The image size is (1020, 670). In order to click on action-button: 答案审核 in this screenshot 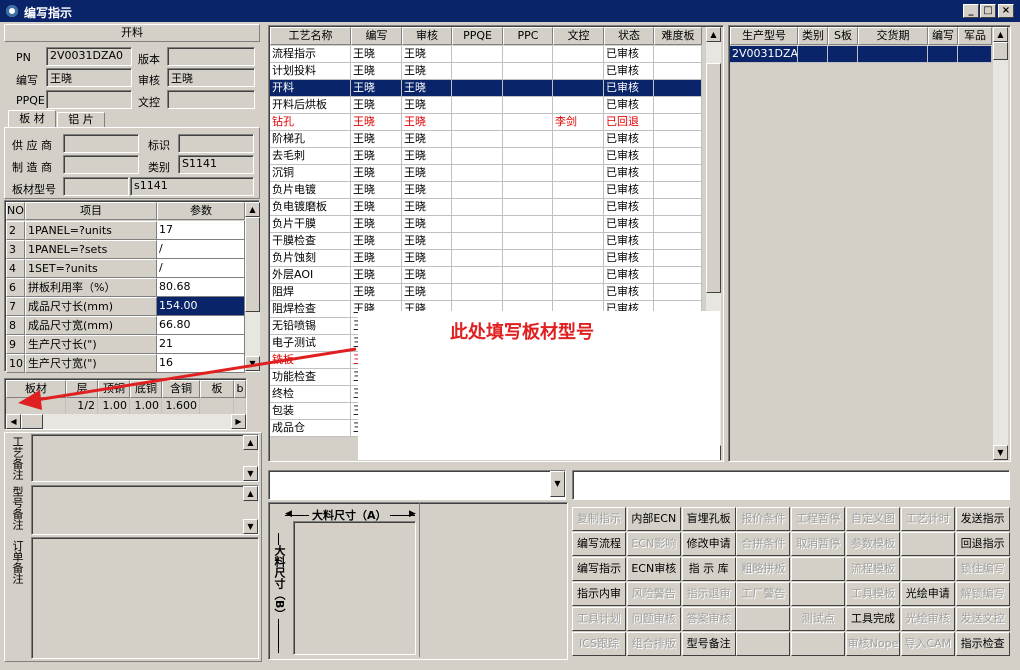, I will do `click(708, 619)`.